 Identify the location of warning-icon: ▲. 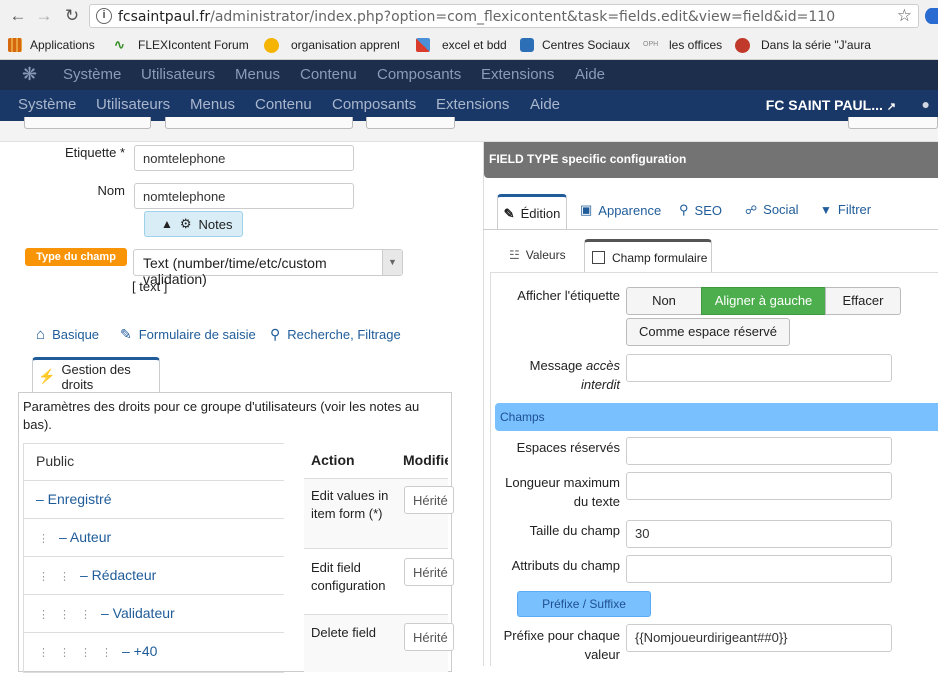
(167, 224).